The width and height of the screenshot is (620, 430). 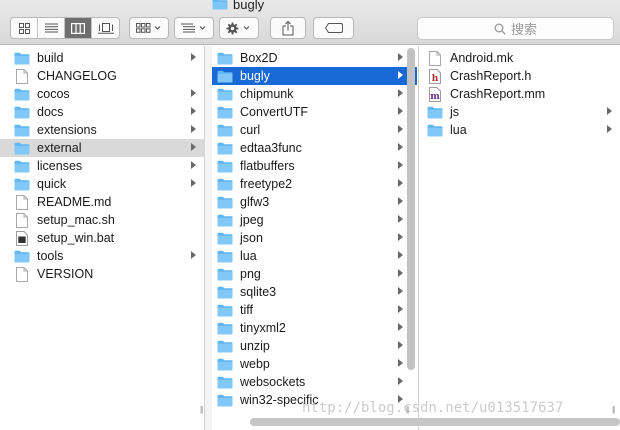 I want to click on folder-item-js: js, so click(x=519, y=112).